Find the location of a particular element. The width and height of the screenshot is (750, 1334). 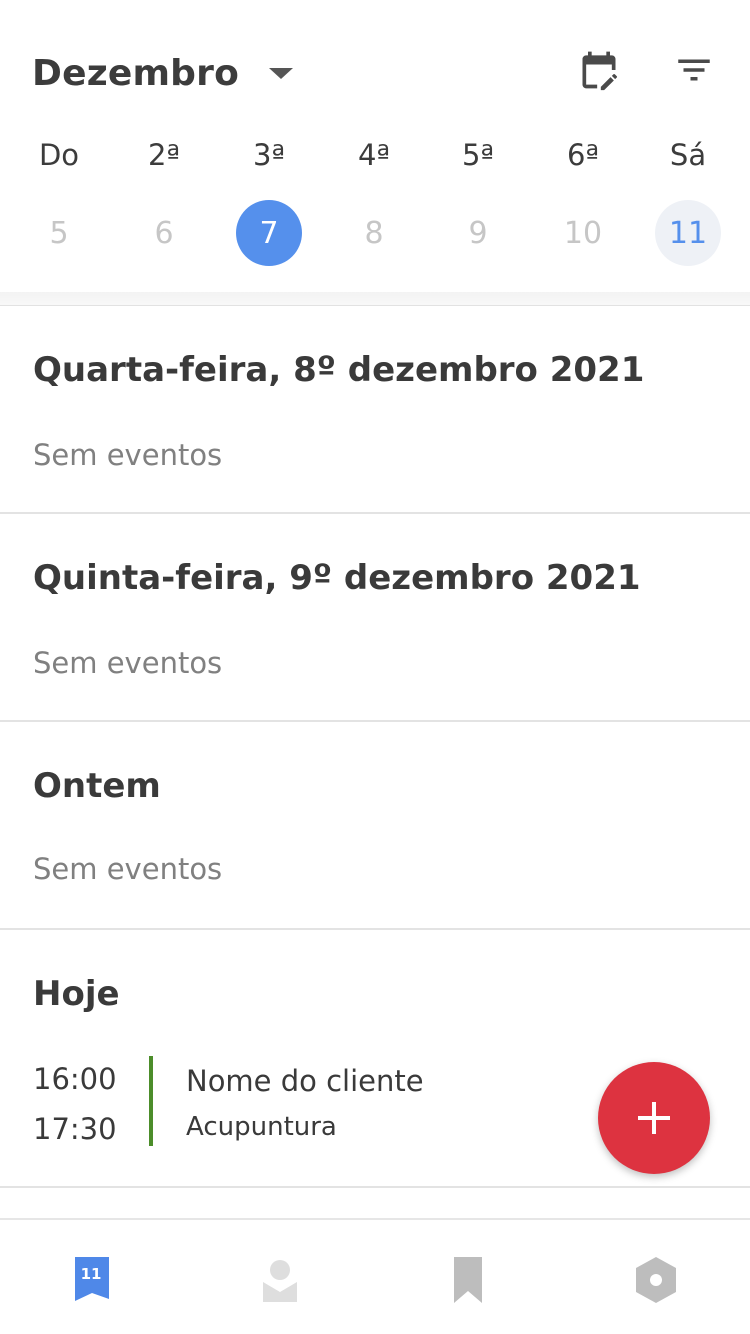

settings-hex-icon is located at coordinates (656, 1280).